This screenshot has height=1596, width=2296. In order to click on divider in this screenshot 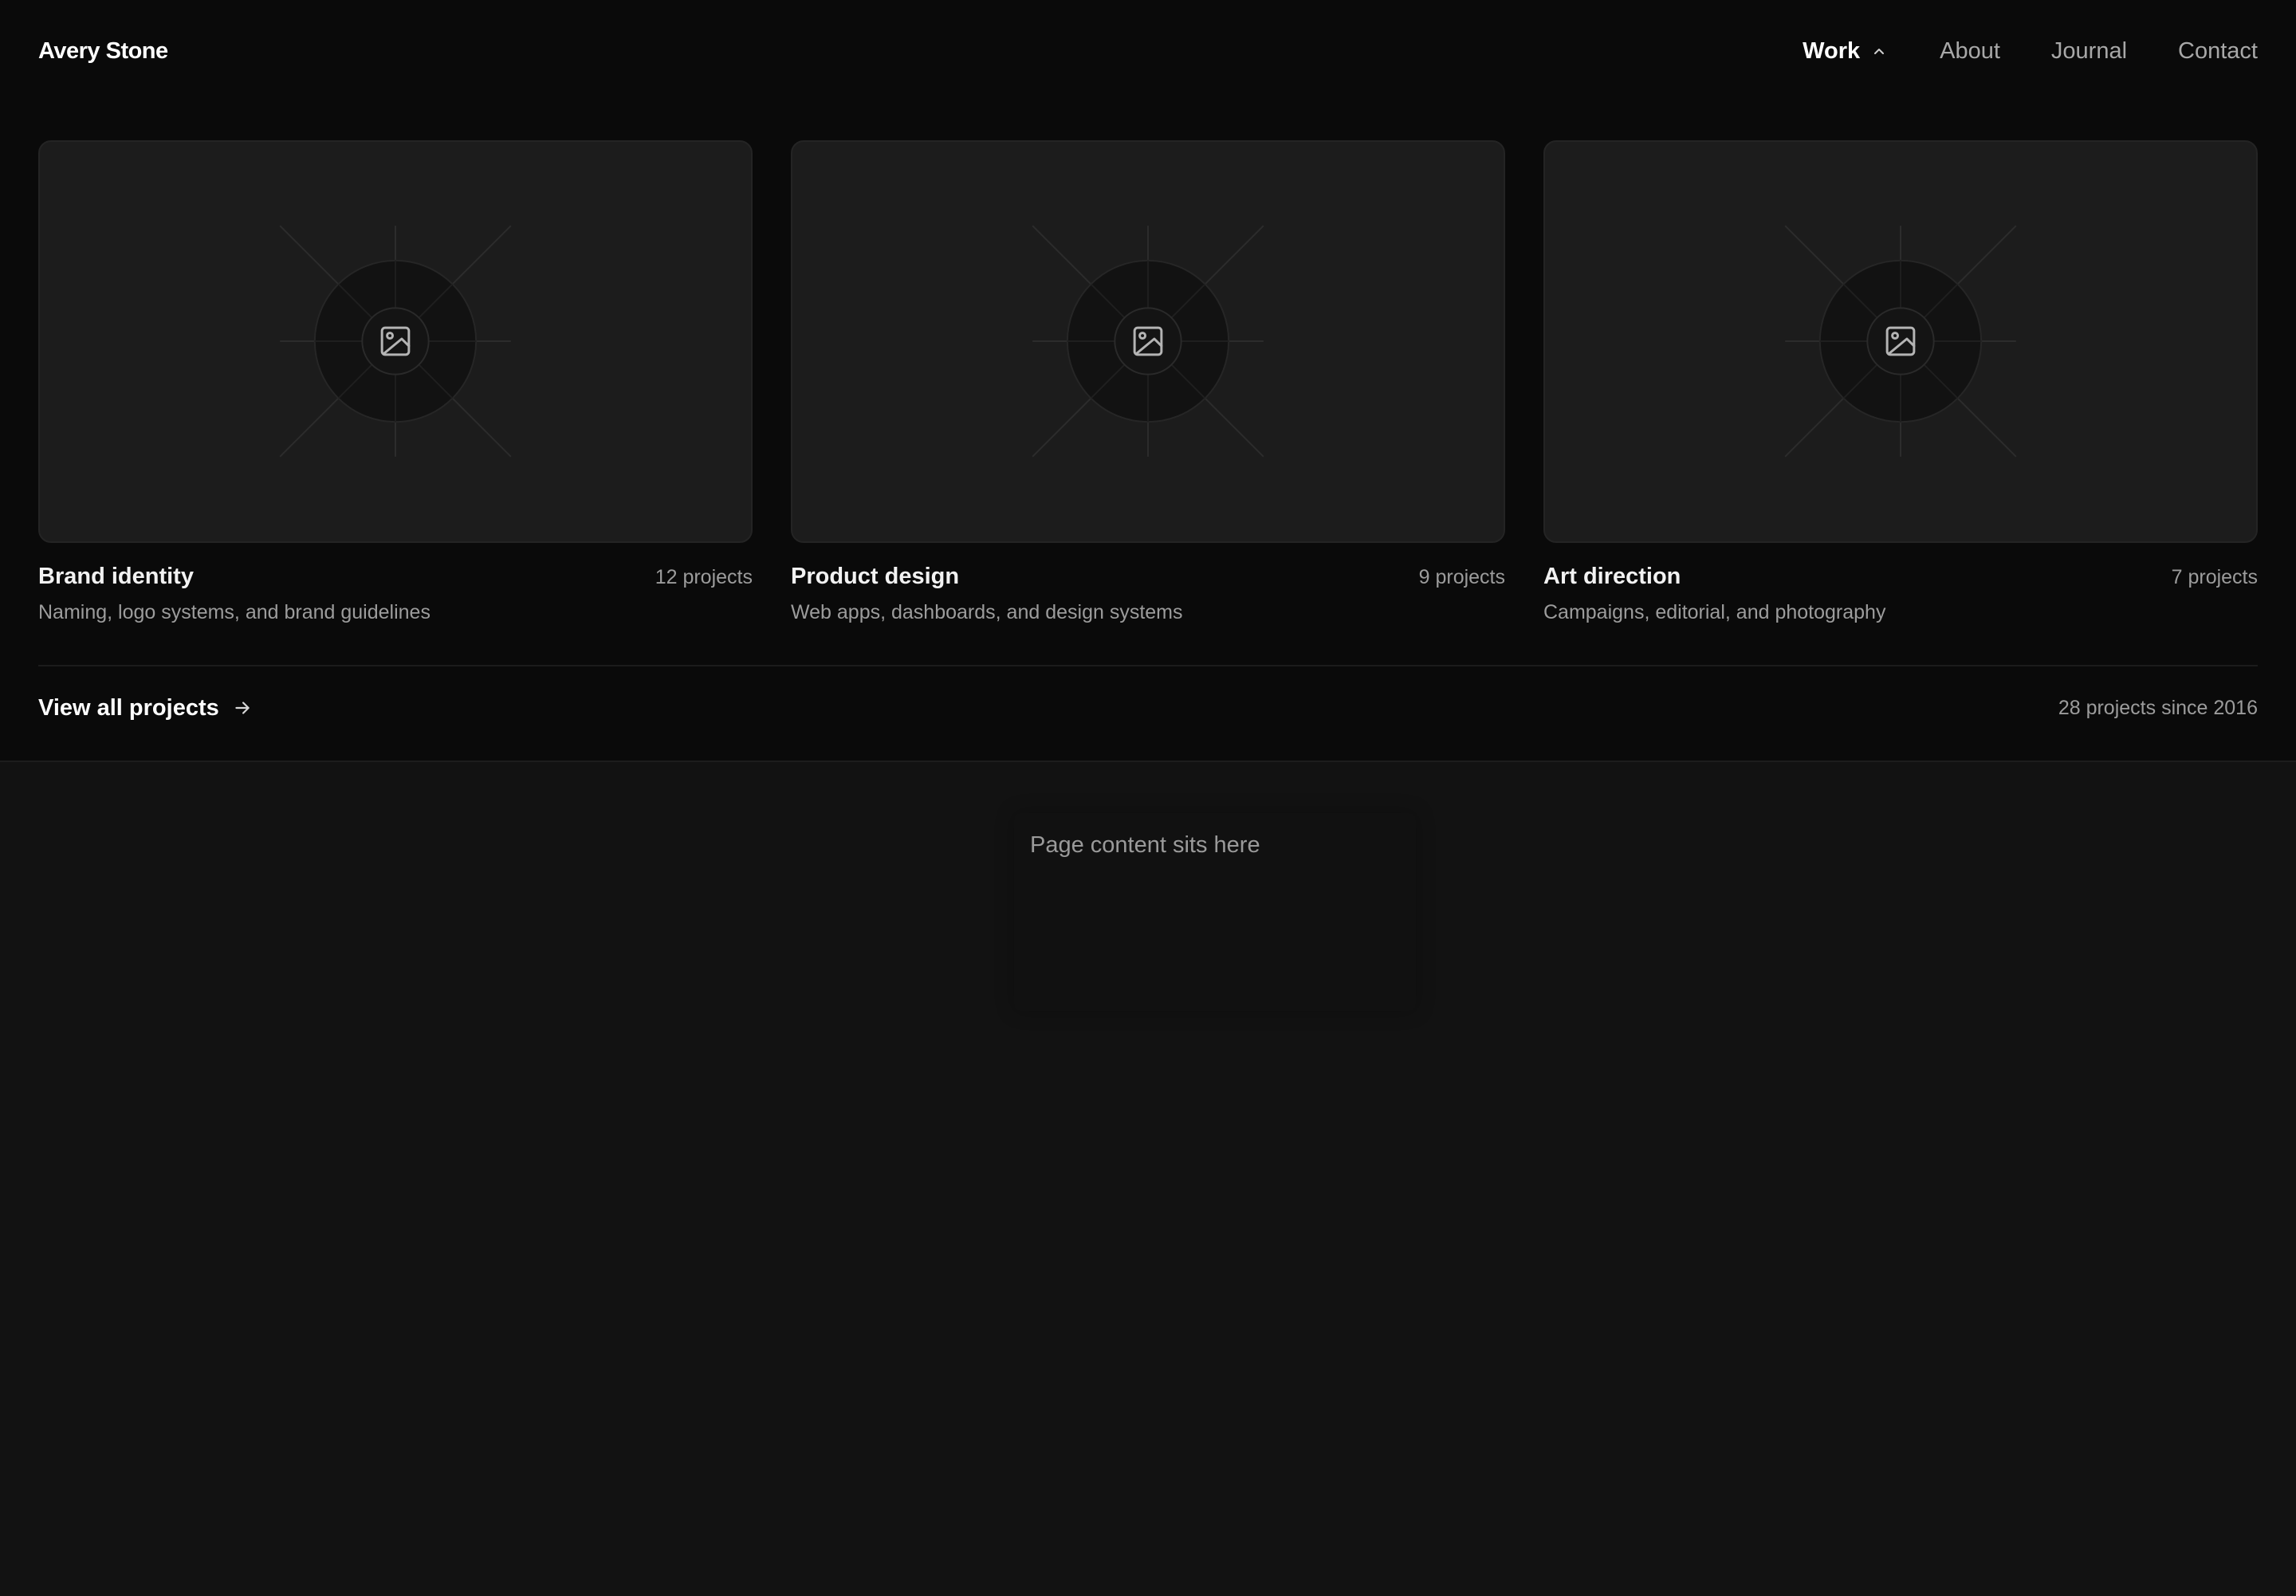, I will do `click(1148, 665)`.